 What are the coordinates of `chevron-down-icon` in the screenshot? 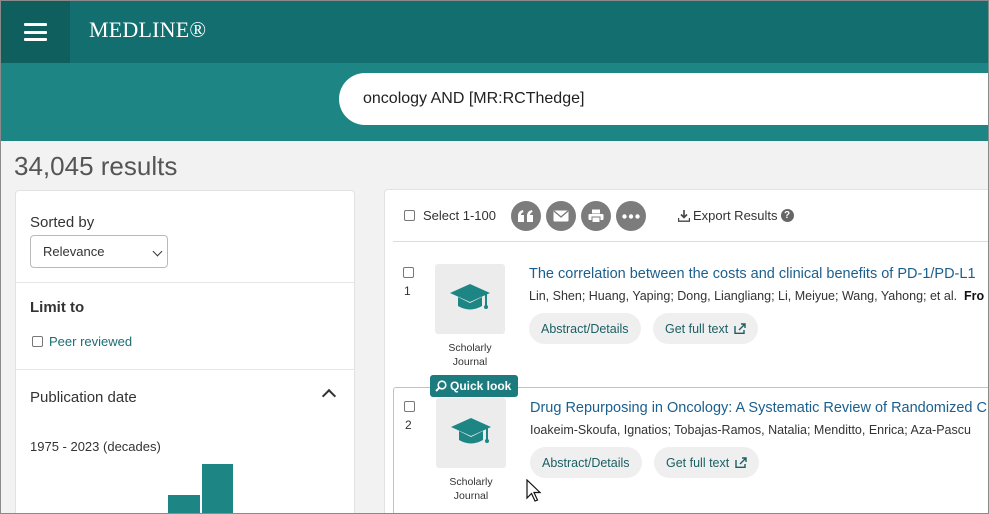 It's located at (157, 251).